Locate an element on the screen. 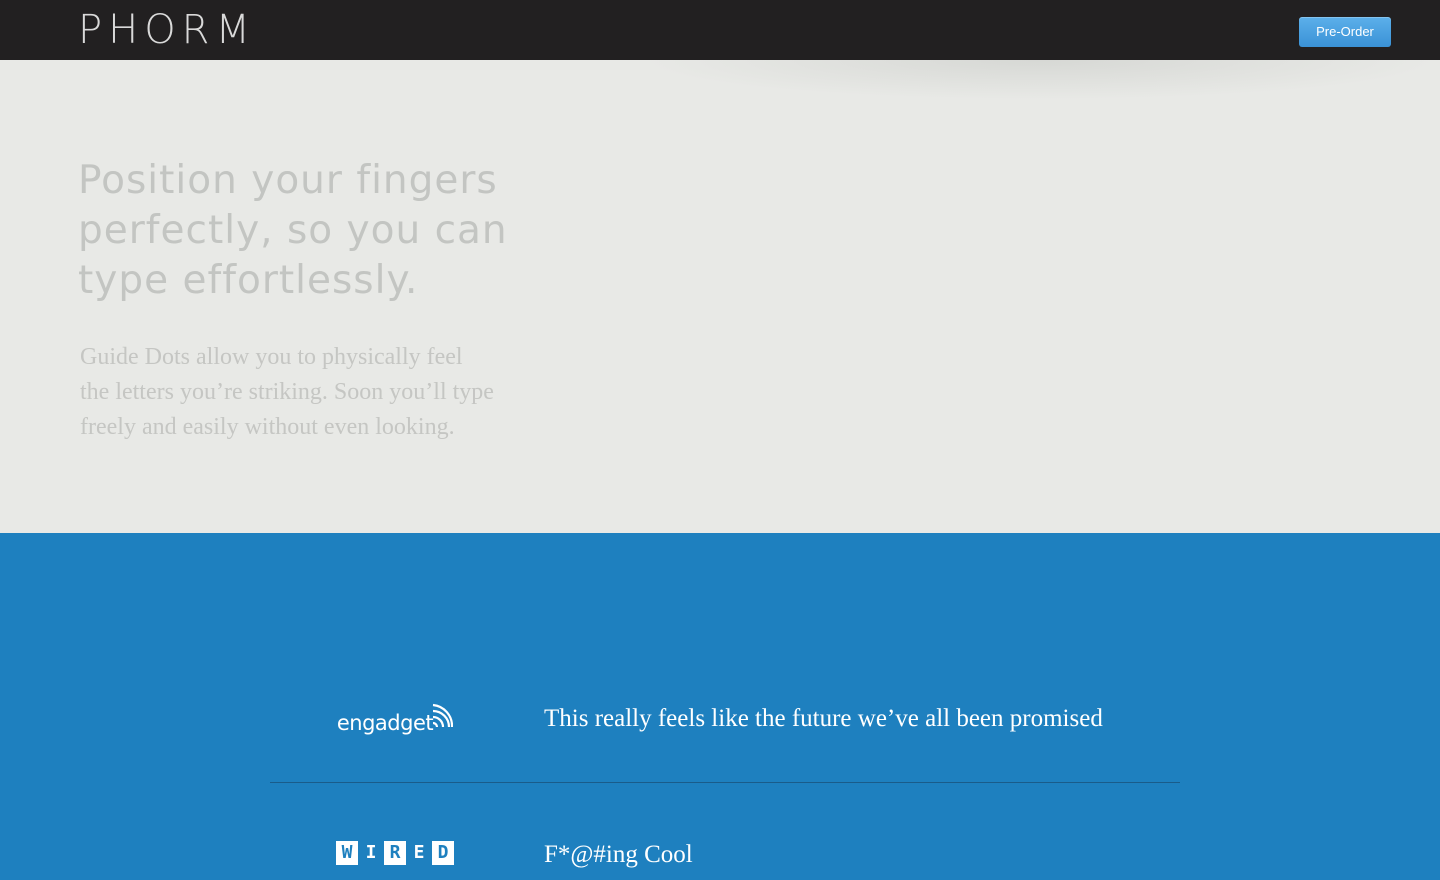 This screenshot has height=880, width=1440. headline-line: perfectly, so you can is located at coordinates (293, 230).